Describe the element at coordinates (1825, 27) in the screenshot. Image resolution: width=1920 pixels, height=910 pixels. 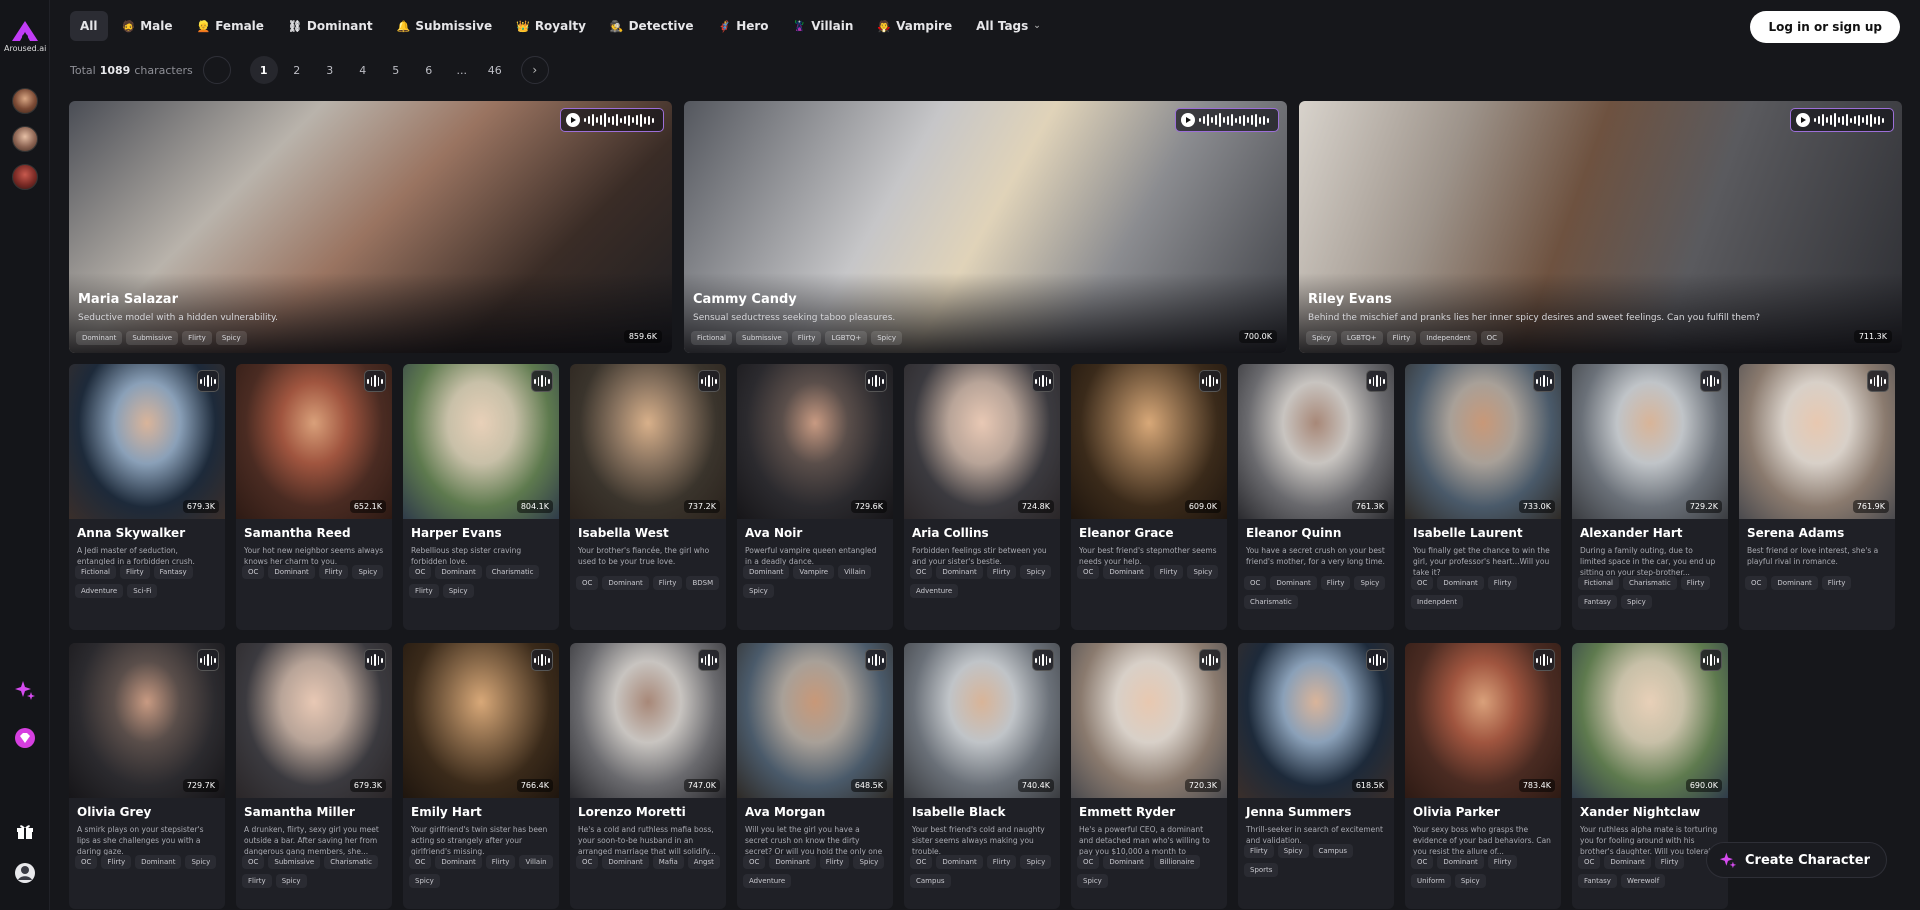
I see `login-signup-button: Log in or sign up` at that location.